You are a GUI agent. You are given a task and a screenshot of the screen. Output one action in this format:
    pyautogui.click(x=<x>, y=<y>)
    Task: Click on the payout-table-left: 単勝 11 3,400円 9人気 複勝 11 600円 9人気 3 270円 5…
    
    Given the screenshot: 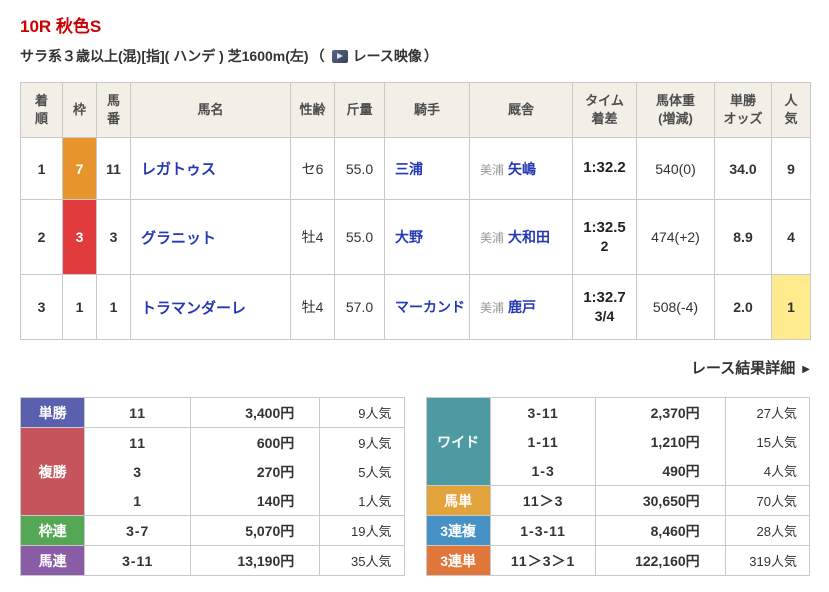 What is the action you would take?
    pyautogui.click(x=212, y=486)
    